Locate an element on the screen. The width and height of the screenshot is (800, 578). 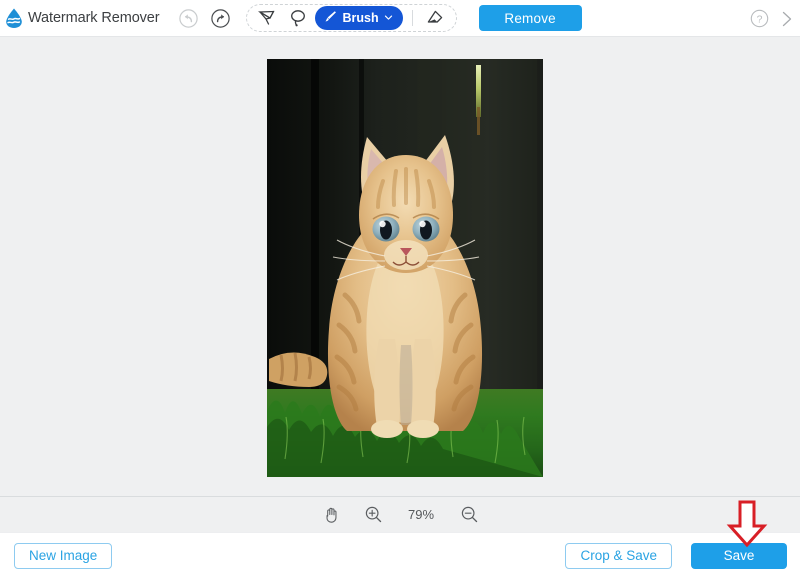
brand: Watermark Remover is located at coordinates (80, 18).